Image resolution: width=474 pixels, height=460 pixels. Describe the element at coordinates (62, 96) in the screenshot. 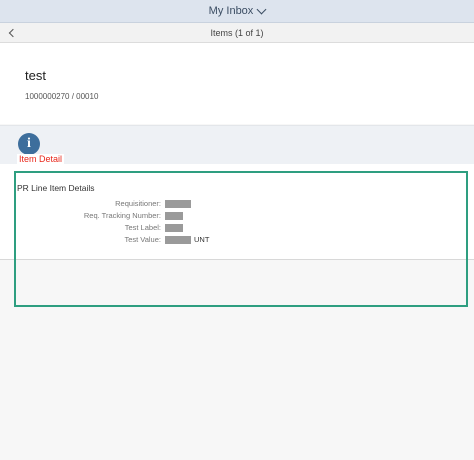

I see `object-number: 1000000270 / 00010` at that location.